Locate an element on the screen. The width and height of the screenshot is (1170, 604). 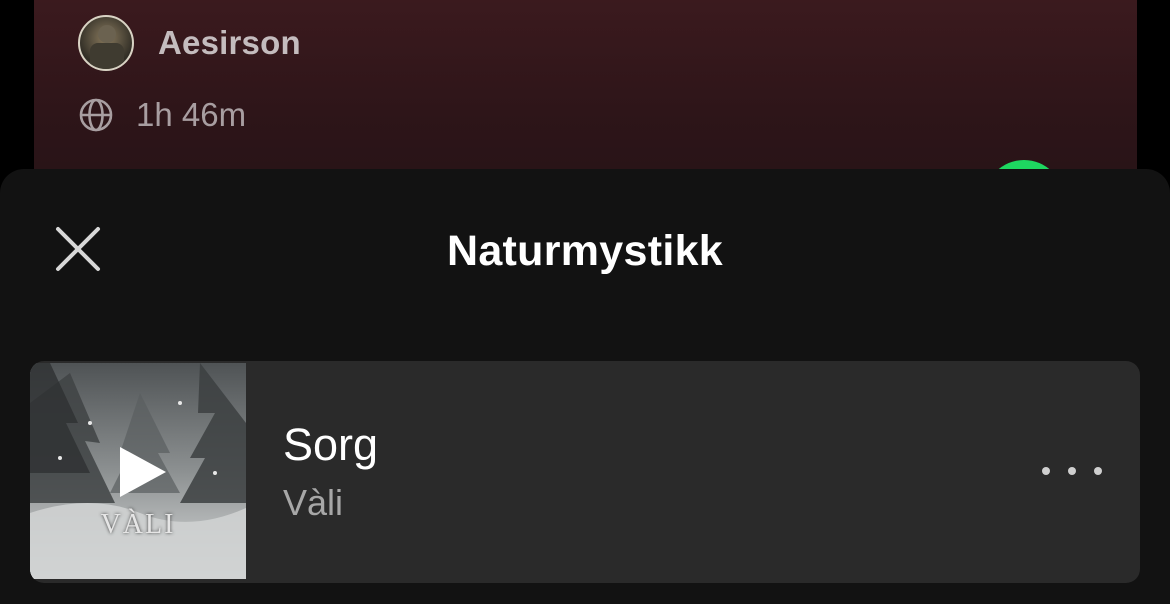
more-options-button is located at coordinates (1072, 471).